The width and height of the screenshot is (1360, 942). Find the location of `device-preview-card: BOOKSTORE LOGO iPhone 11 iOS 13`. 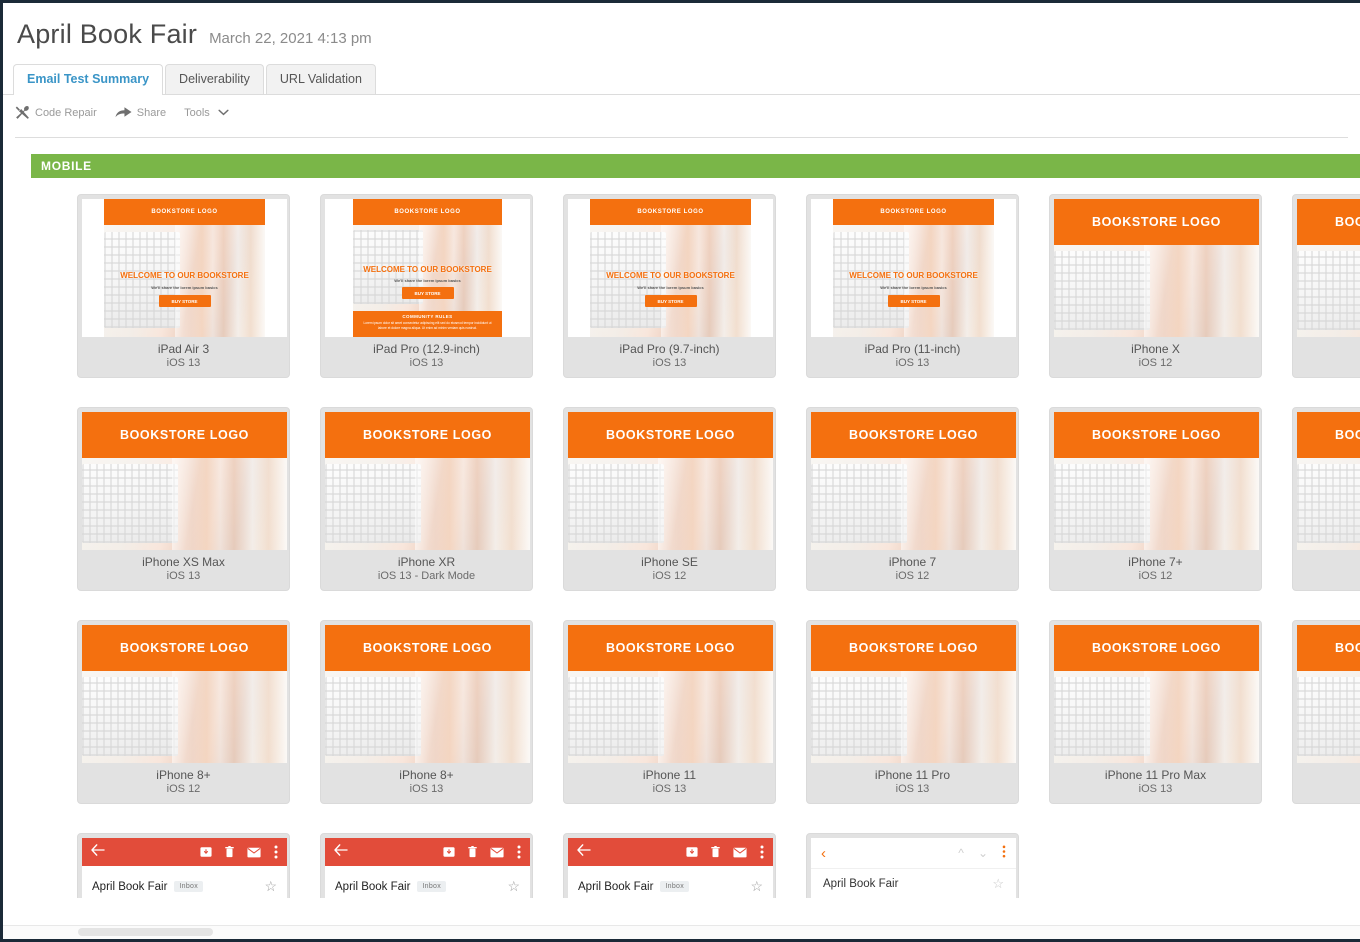

device-preview-card: BOOKSTORE LOGO iPhone 11 iOS 13 is located at coordinates (669, 712).